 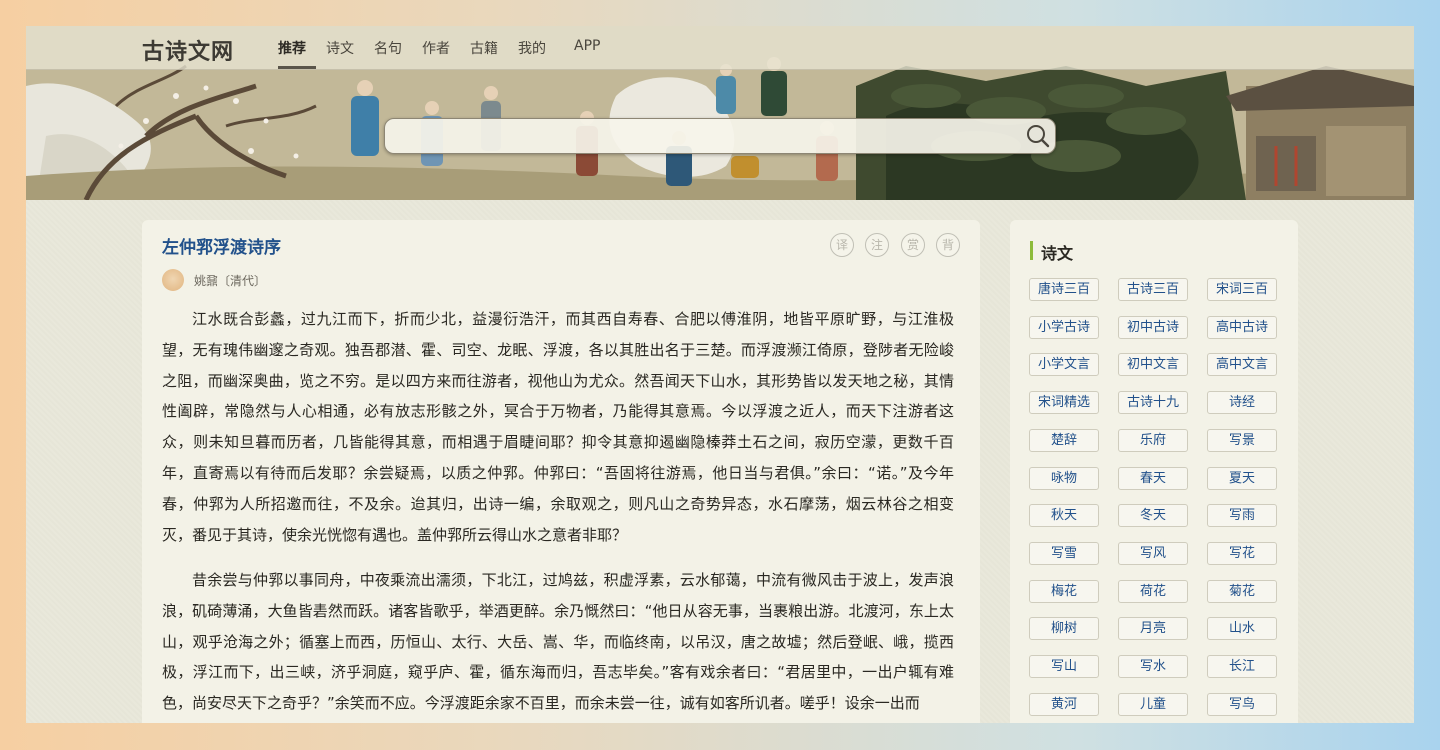 What do you see at coordinates (1153, 403) in the screenshot?
I see `category-tag: 古诗十九` at bounding box center [1153, 403].